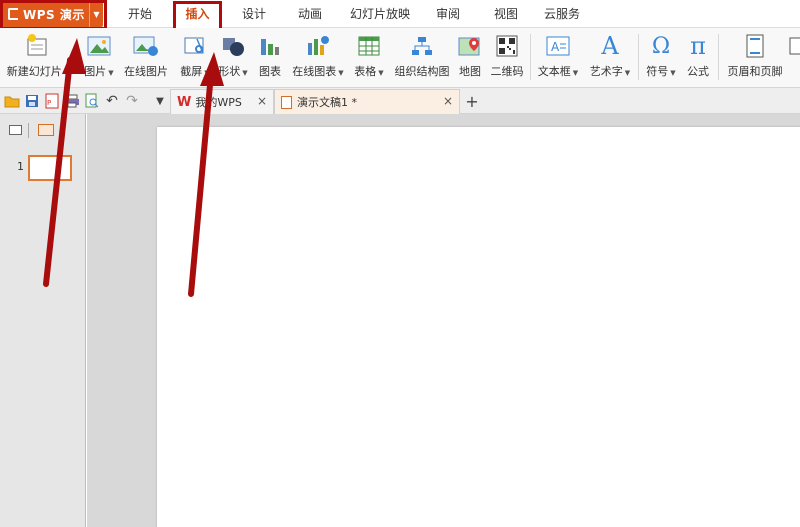 This screenshot has width=800, height=527. What do you see at coordinates (72, 101) in the screenshot?
I see `print-icon` at bounding box center [72, 101].